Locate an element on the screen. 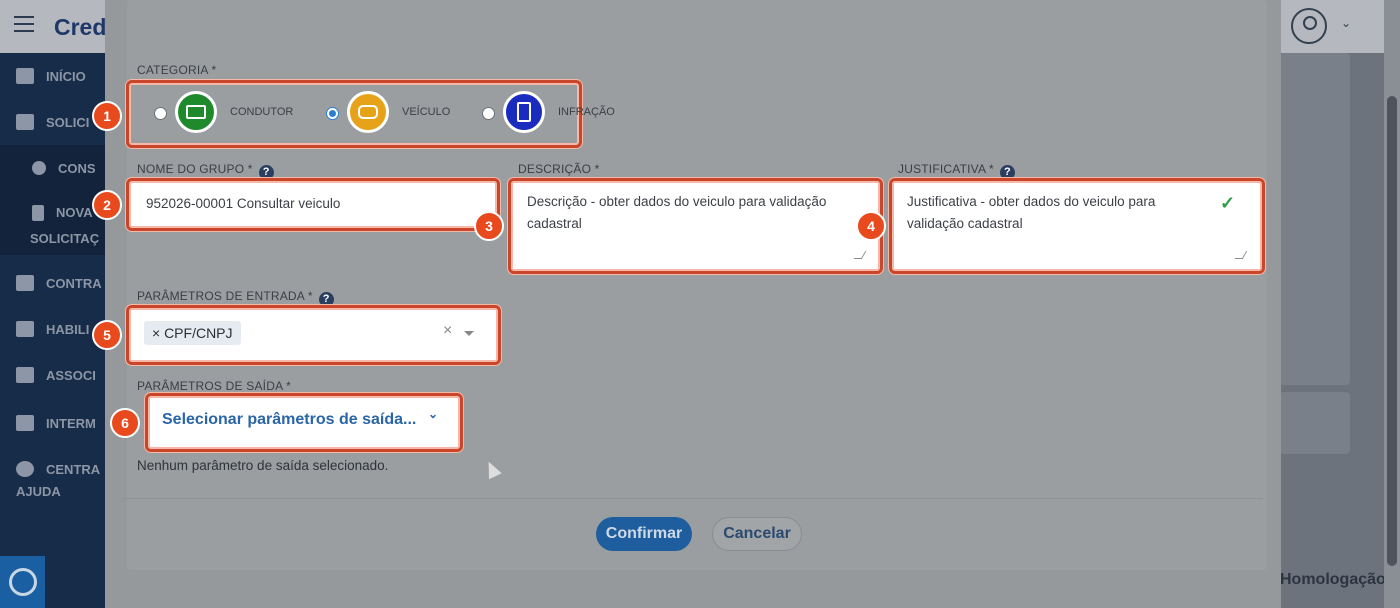  clear-icon: × is located at coordinates (447, 331).